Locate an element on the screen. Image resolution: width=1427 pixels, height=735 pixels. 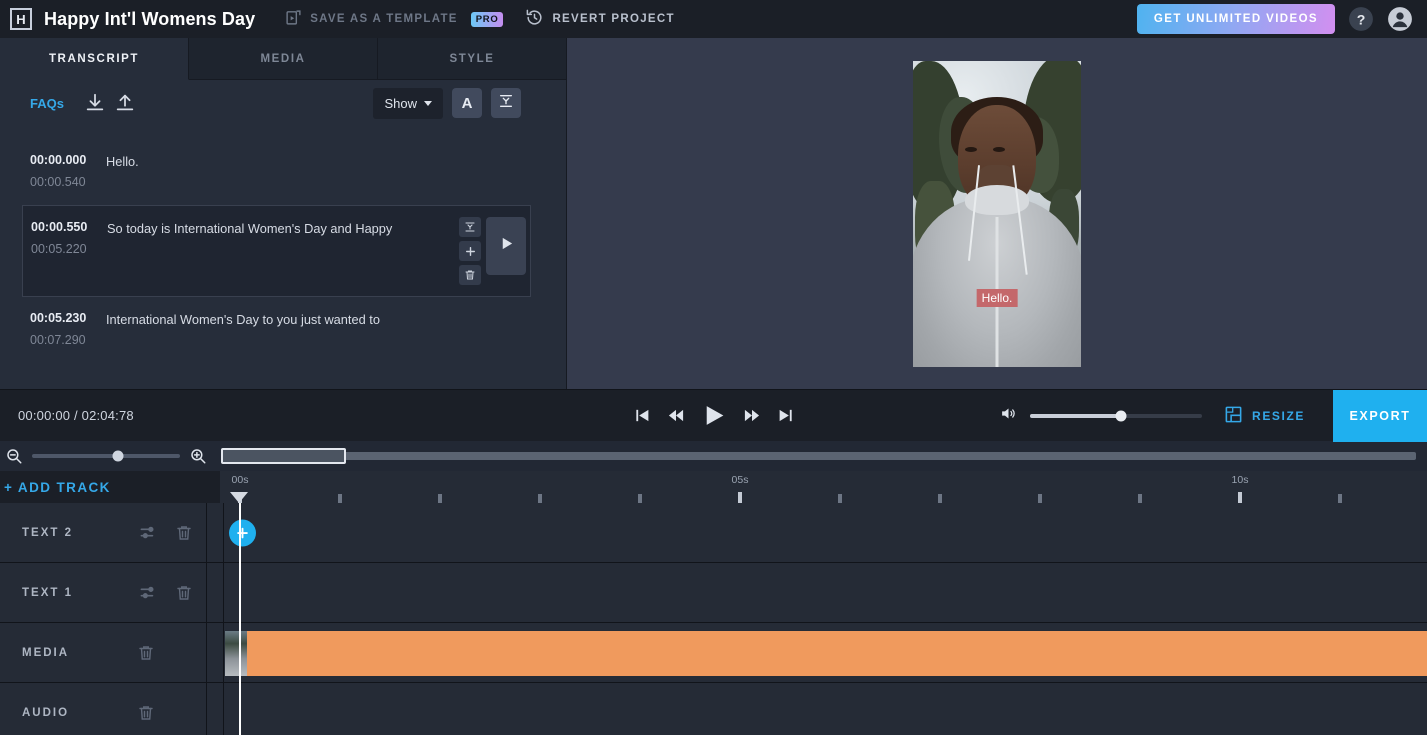
save-as-template-label: SAVE AS A TEMPLATE is located at coordinates (384, 19).